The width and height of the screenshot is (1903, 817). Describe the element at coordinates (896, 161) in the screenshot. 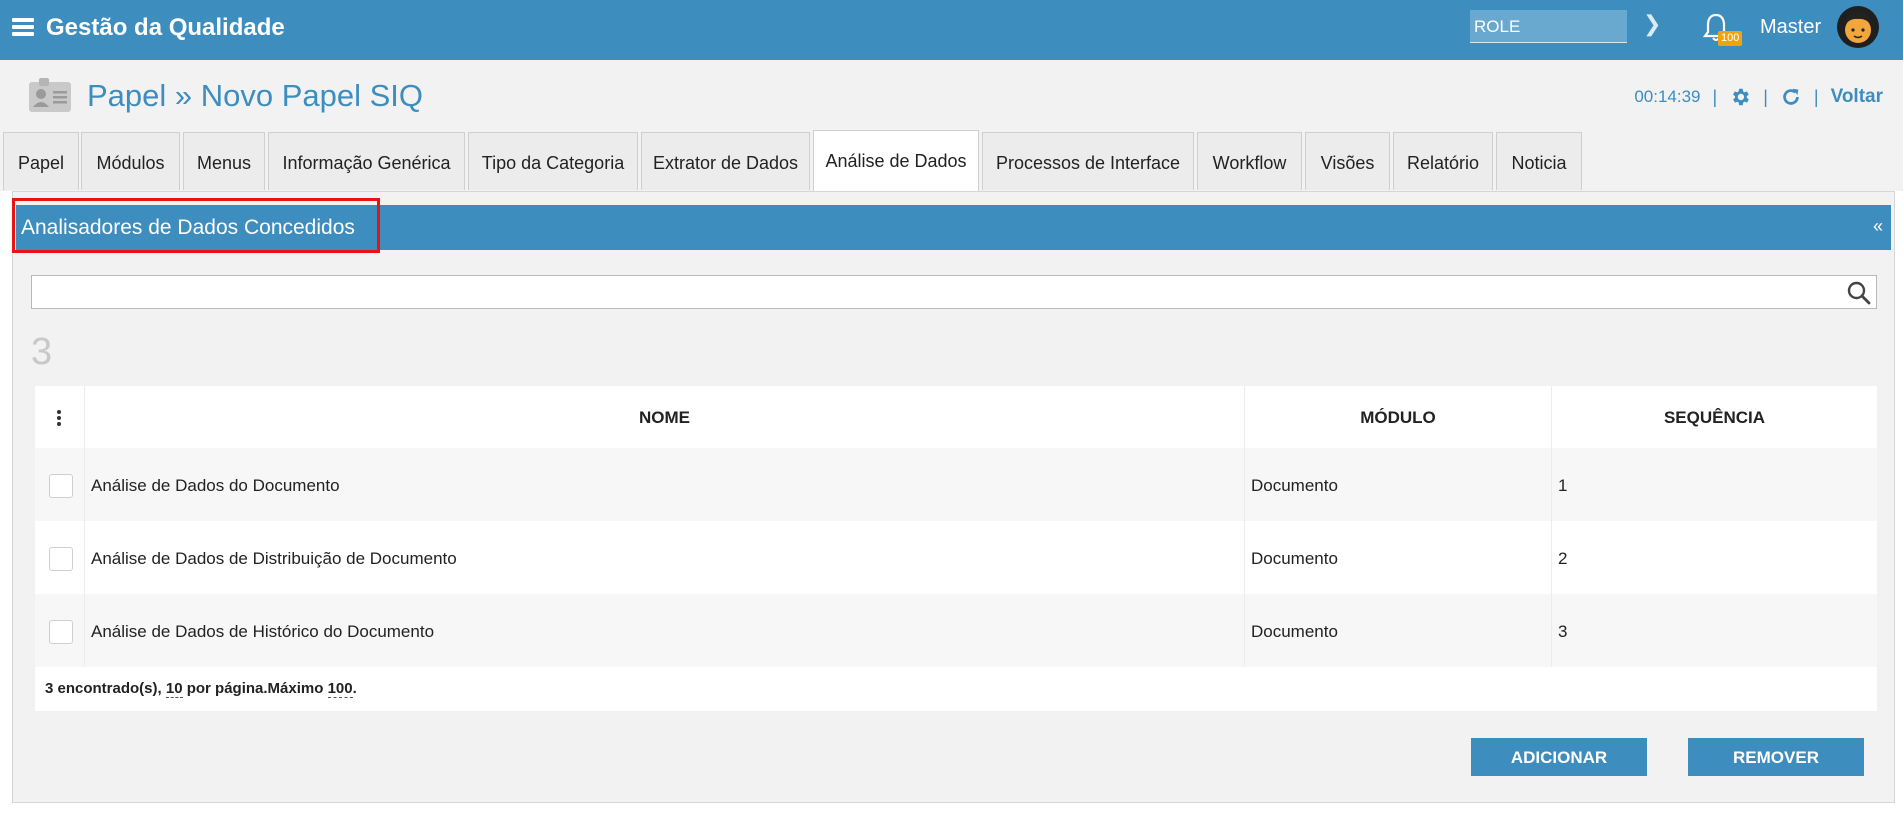

I see `tab-analise-de-dados: Análise de Dados` at that location.